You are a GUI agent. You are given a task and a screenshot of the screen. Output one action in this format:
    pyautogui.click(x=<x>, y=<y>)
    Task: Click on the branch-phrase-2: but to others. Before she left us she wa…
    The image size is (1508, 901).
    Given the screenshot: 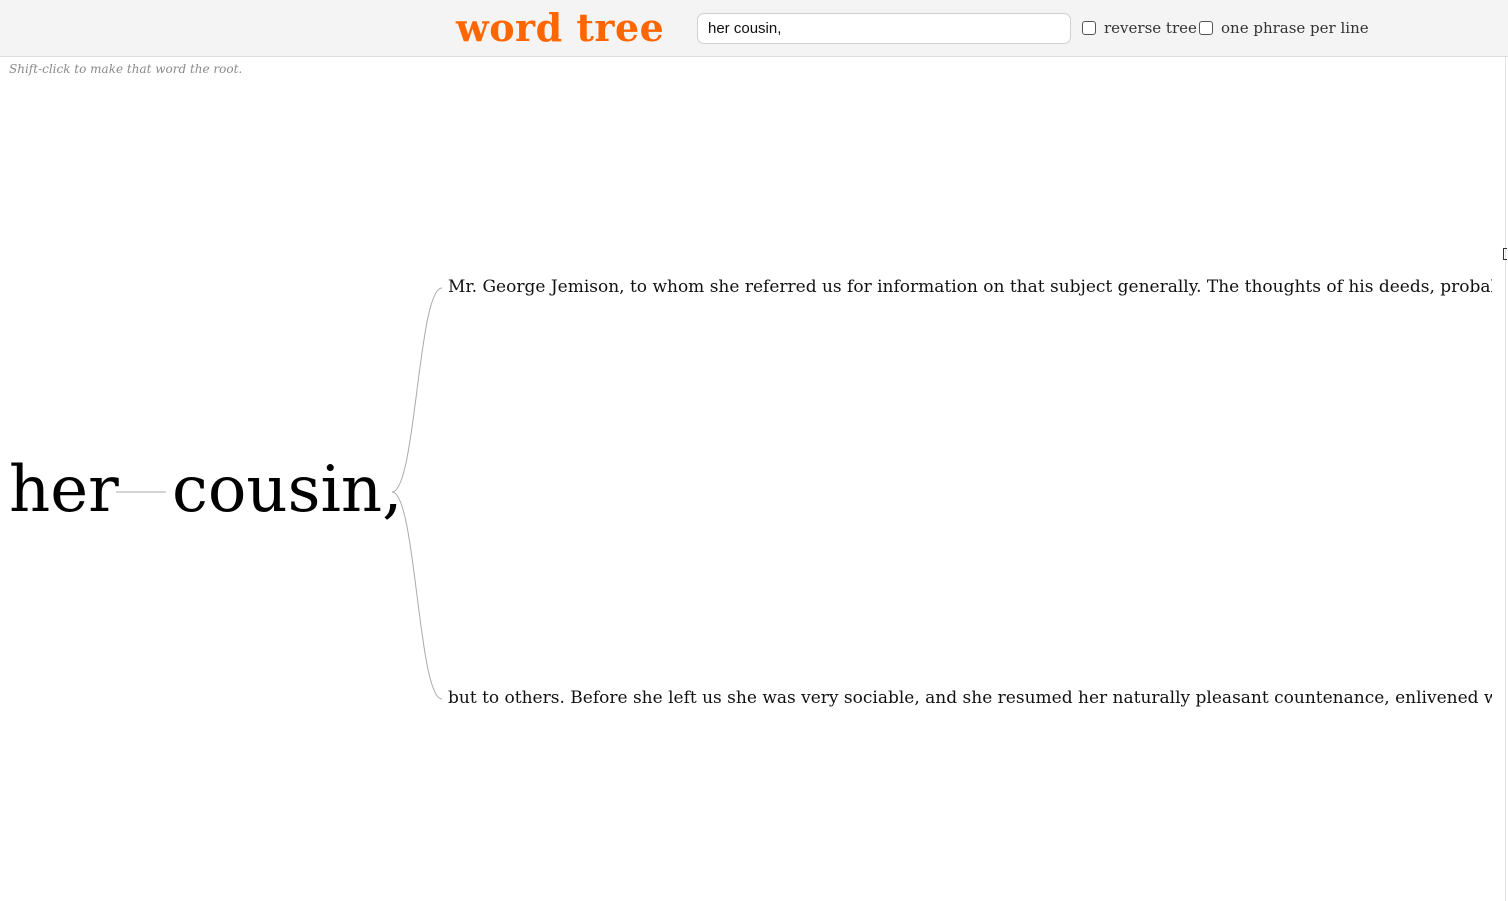 What is the action you would take?
    pyautogui.click(x=970, y=698)
    